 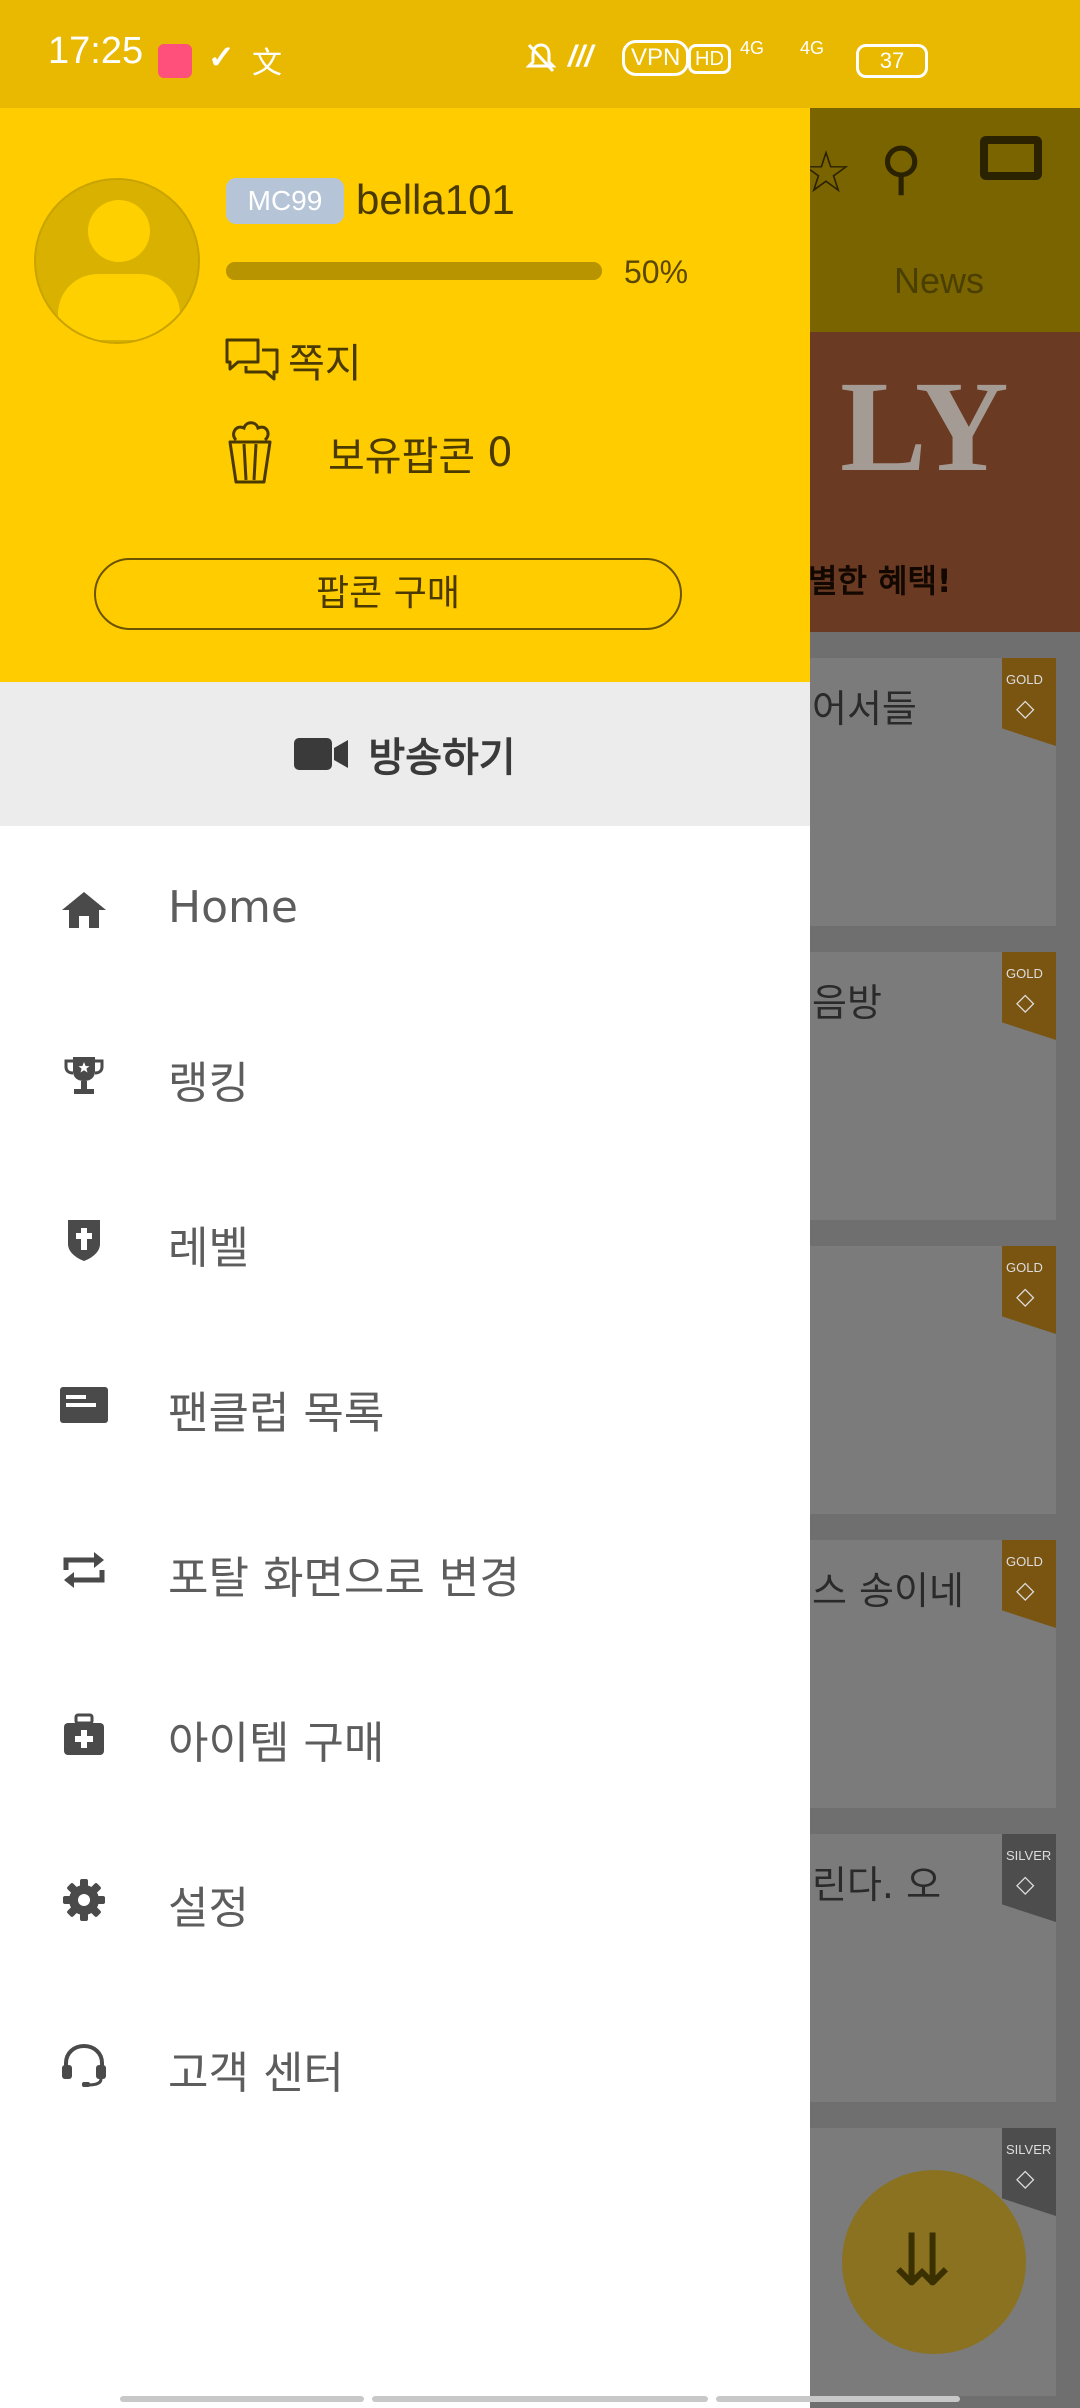 What do you see at coordinates (221, 57) in the screenshot?
I see `check-notification-icon: ✓` at bounding box center [221, 57].